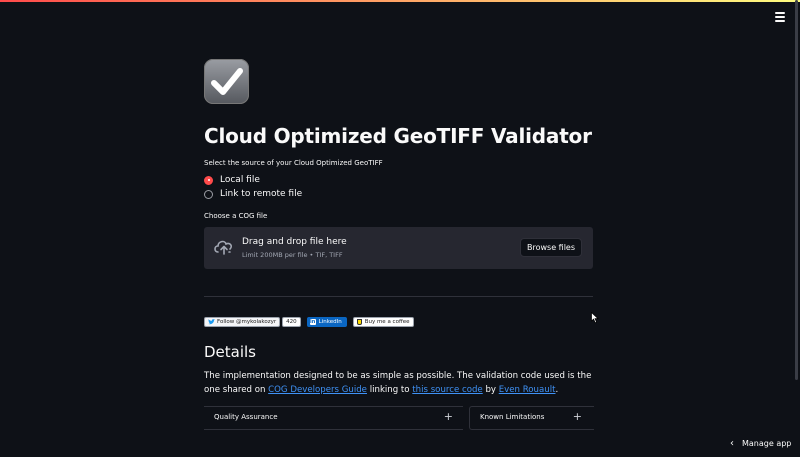  I want to click on linkedin-badge: in LinkedIn, so click(326, 322).